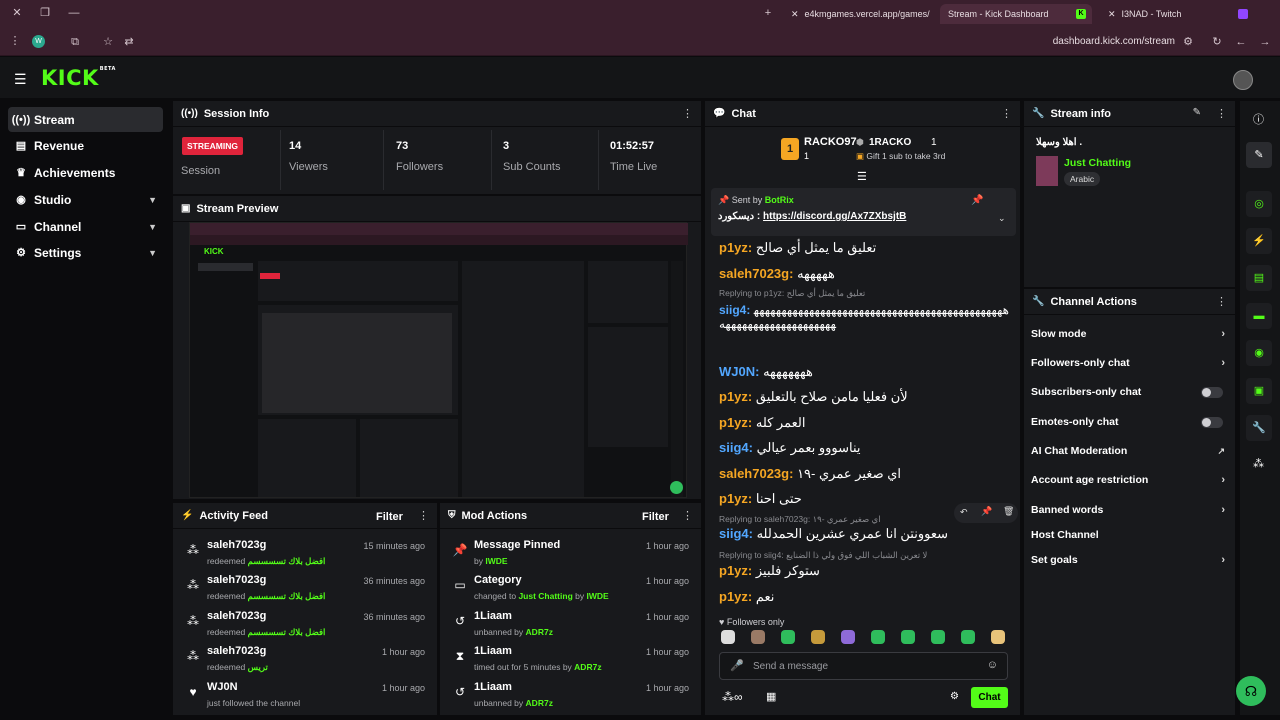 This screenshot has height=720, width=1280. I want to click on chat-message: p1yz: حتى احنا, so click(760, 499).